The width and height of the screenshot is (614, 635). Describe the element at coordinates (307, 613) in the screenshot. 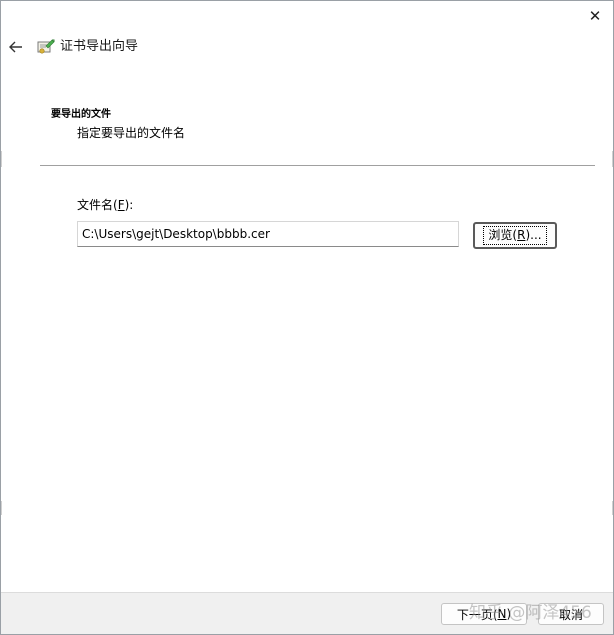

I see `wizard-footer: 下一页(N) 取消` at that location.